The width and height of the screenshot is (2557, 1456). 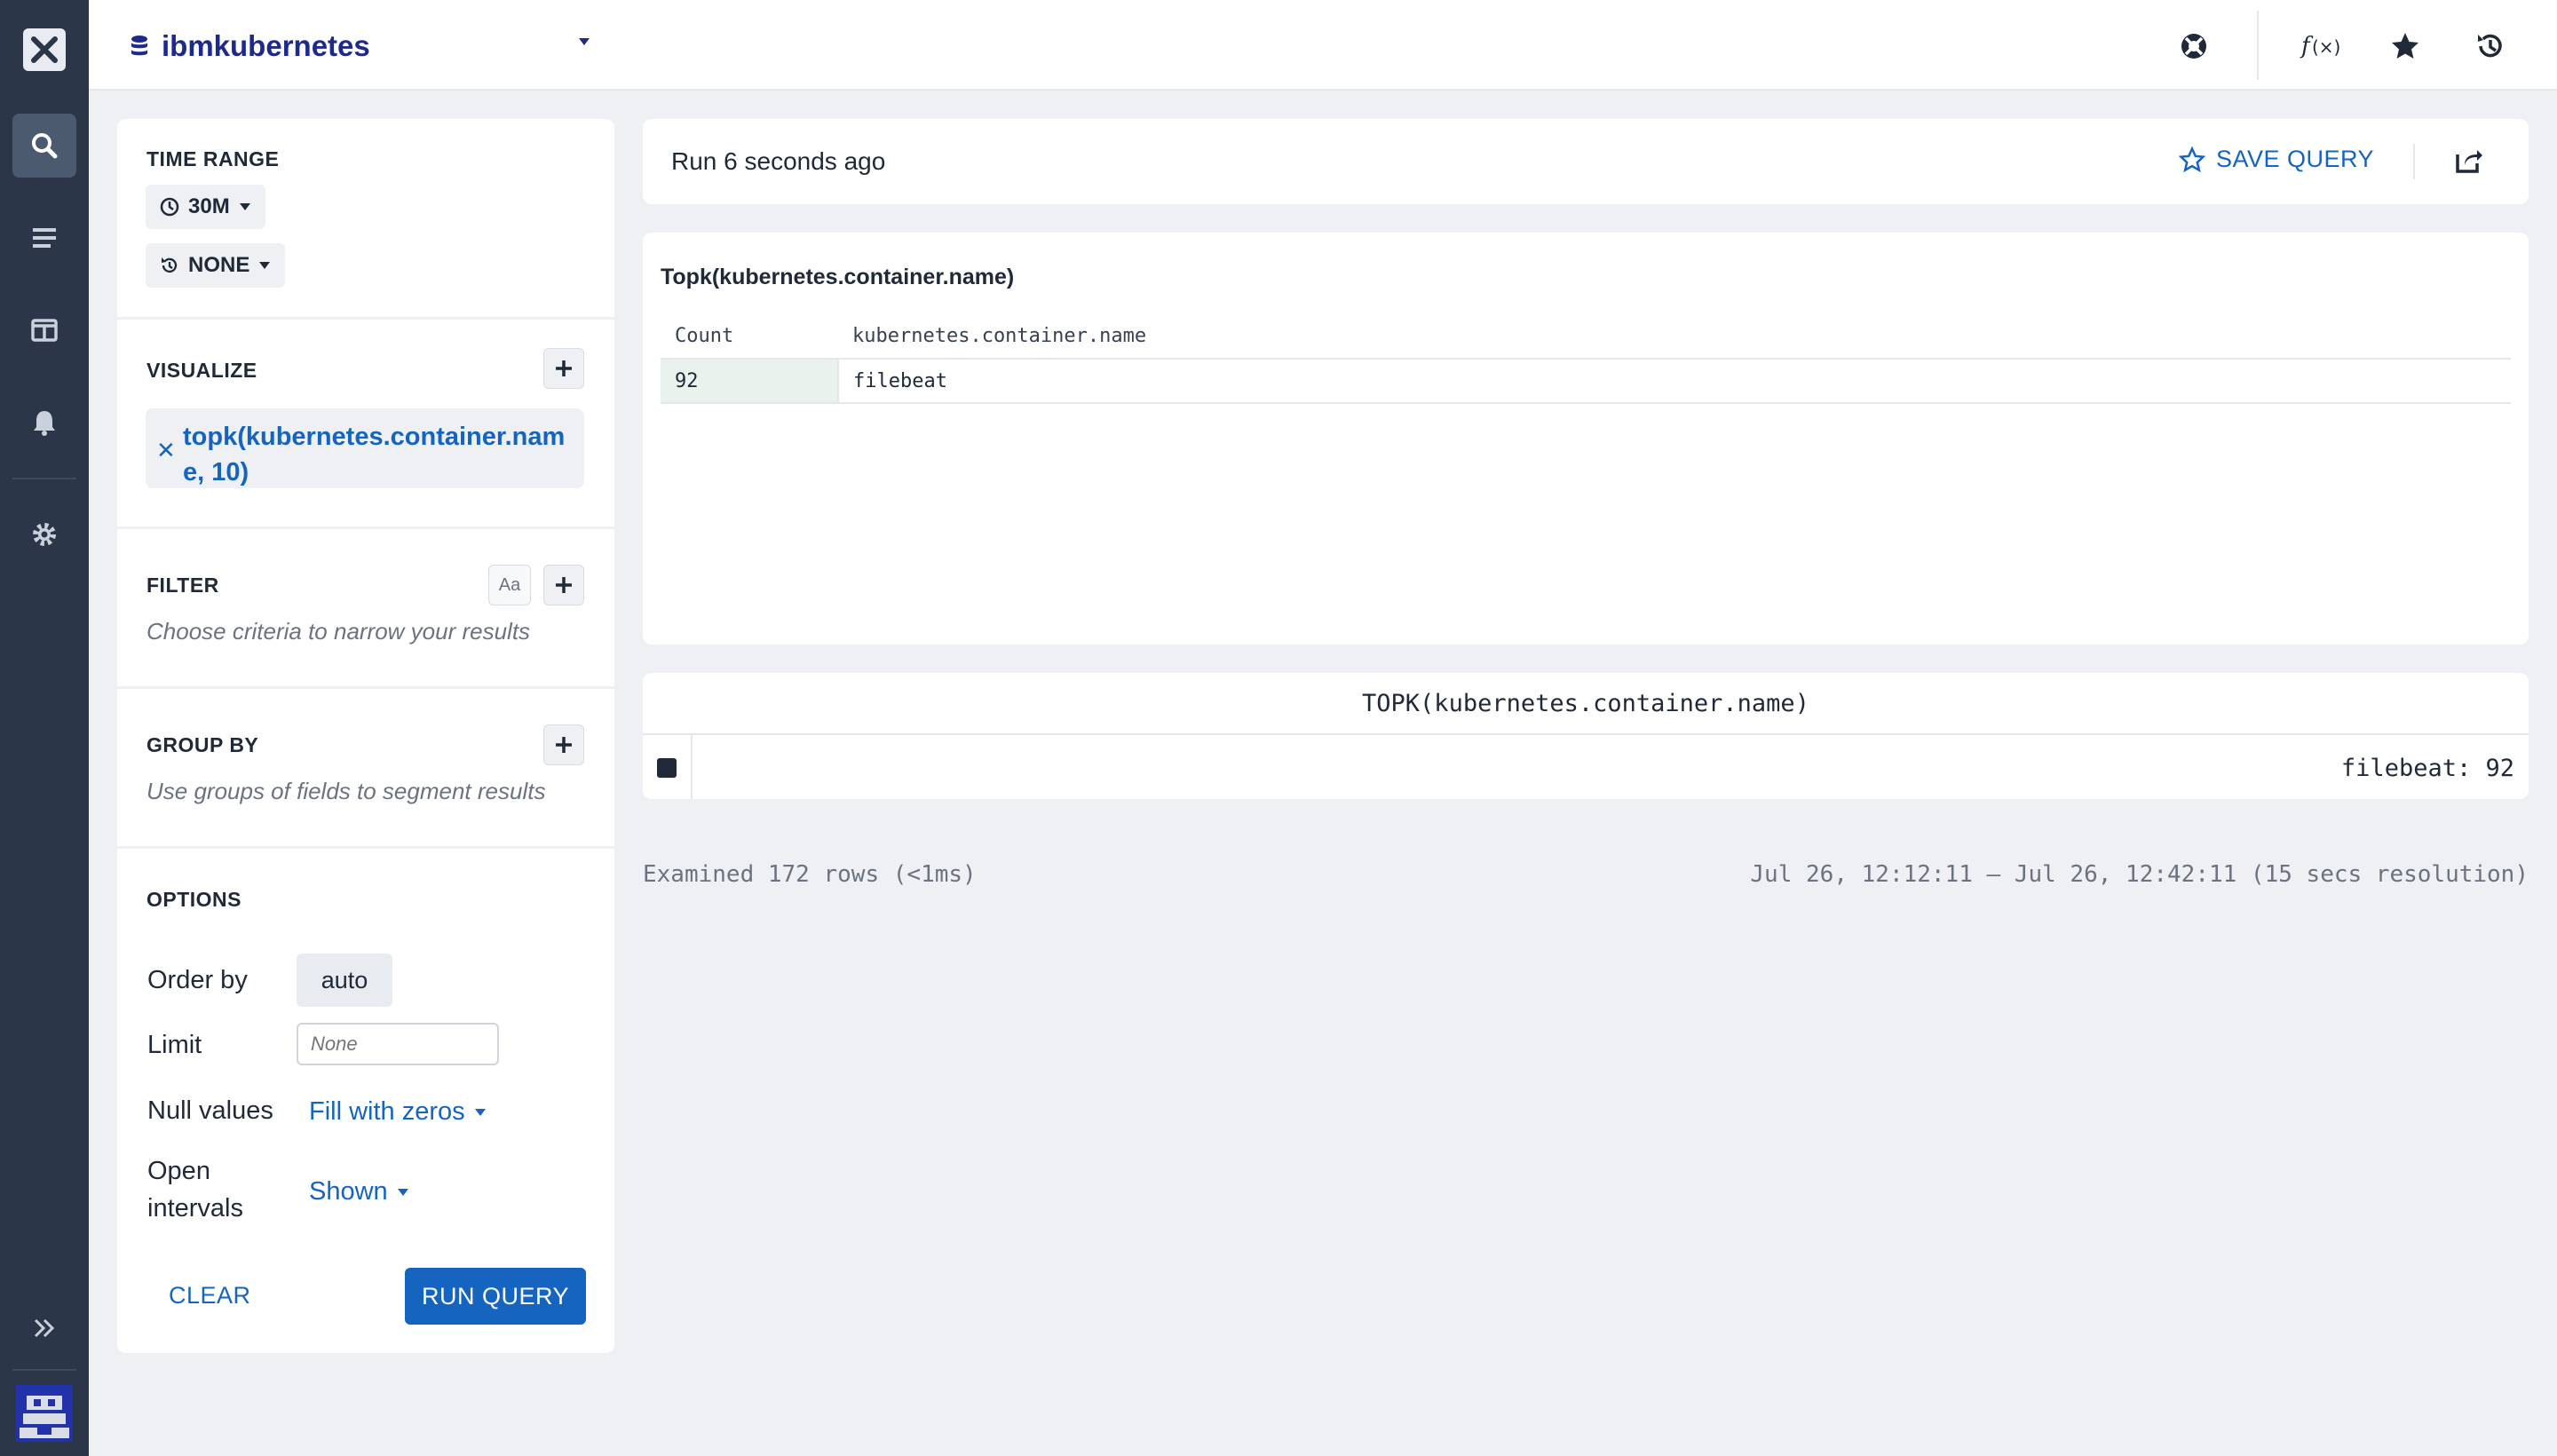 I want to click on add-visualization-button, so click(x=563, y=368).